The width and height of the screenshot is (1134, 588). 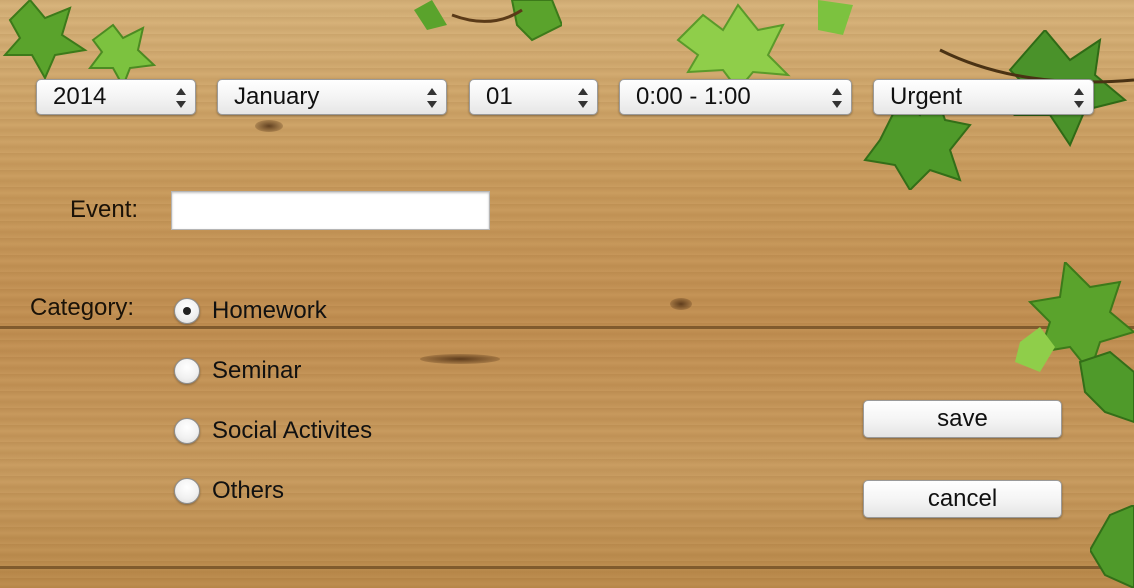 What do you see at coordinates (116, 97) in the screenshot?
I see `year-select: 2014` at bounding box center [116, 97].